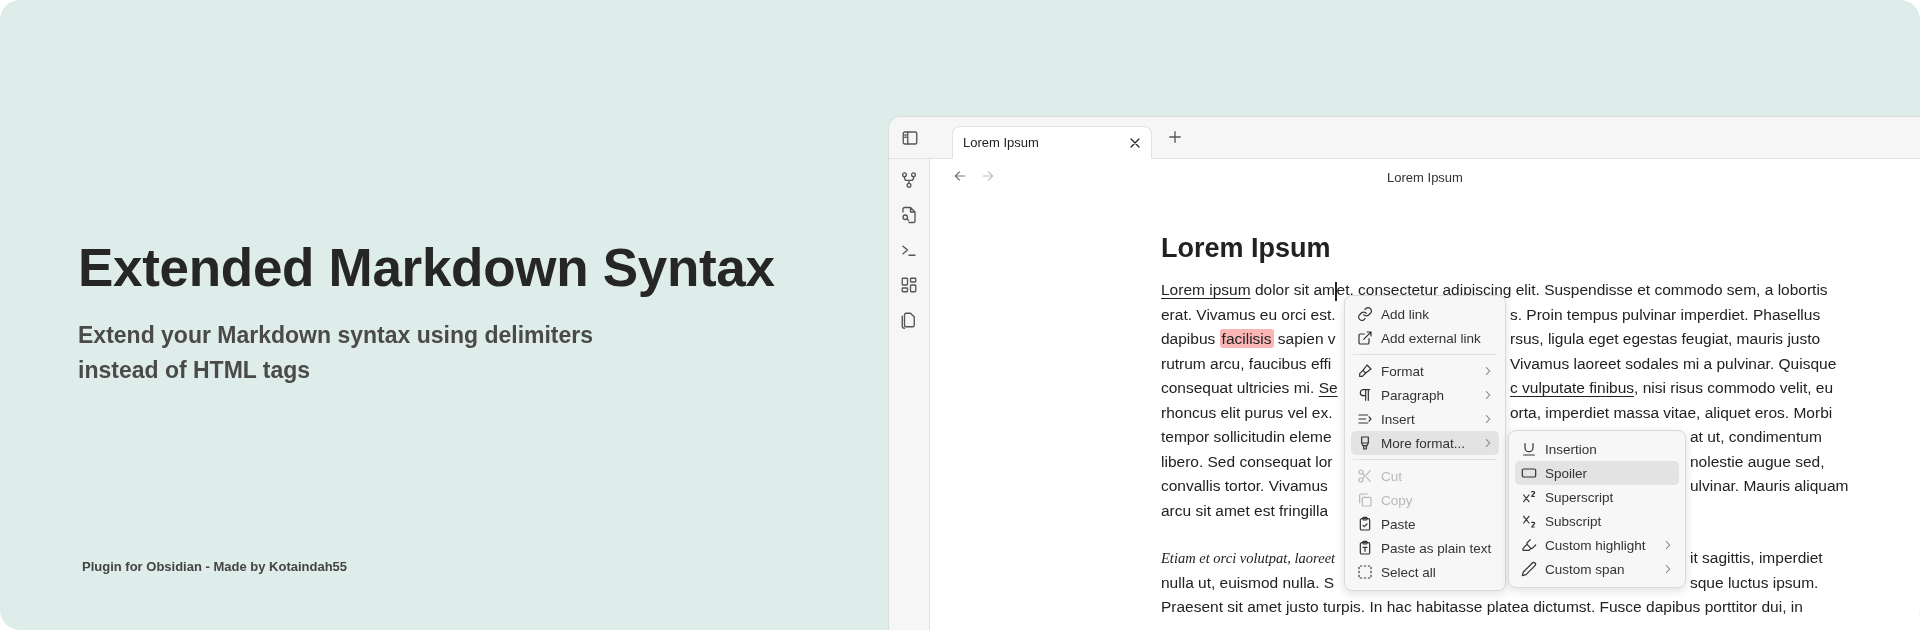 This screenshot has width=1920, height=630. Describe the element at coordinates (1246, 363) in the screenshot. I see `body-text: rutrum arcu, faucibus effi` at that location.